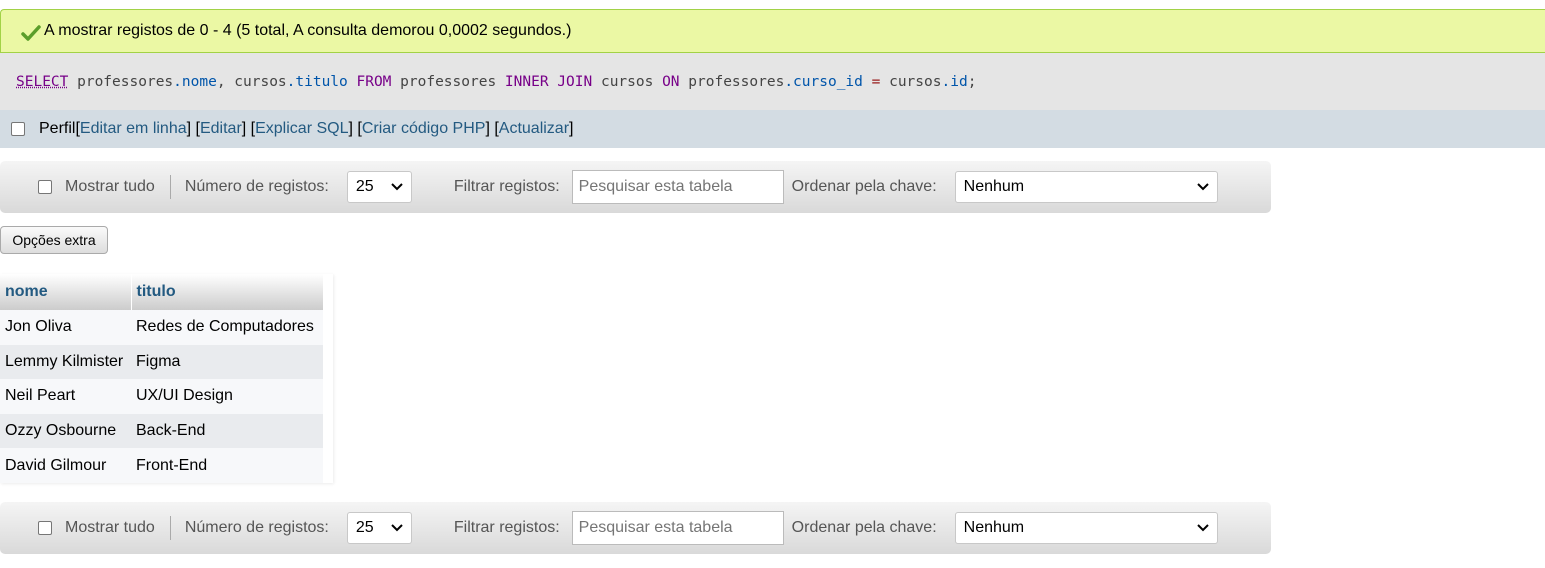  What do you see at coordinates (31, 32) in the screenshot?
I see `check-icon` at bounding box center [31, 32].